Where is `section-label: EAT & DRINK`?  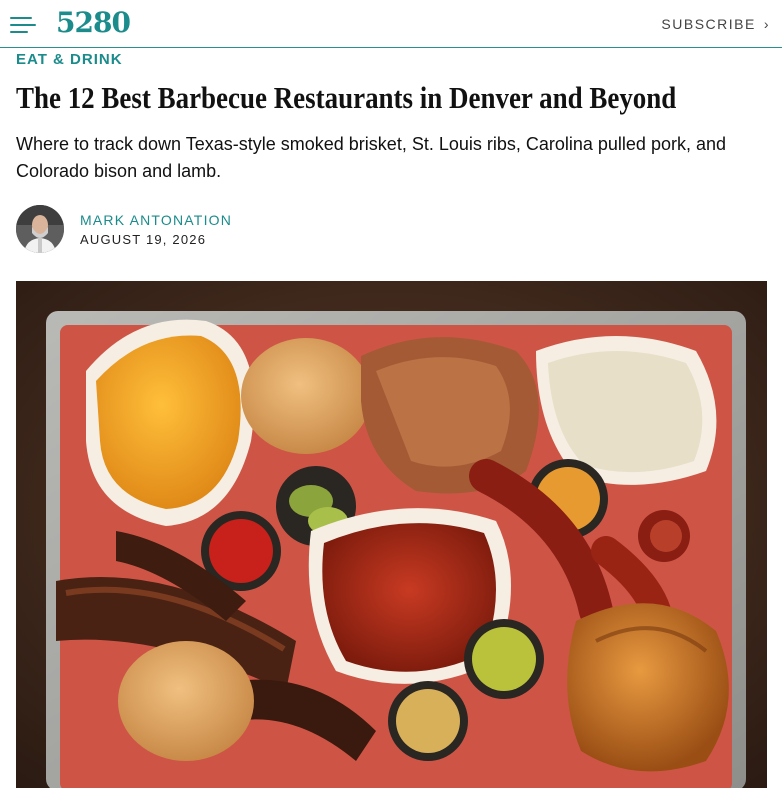 section-label: EAT & DRINK is located at coordinates (69, 59).